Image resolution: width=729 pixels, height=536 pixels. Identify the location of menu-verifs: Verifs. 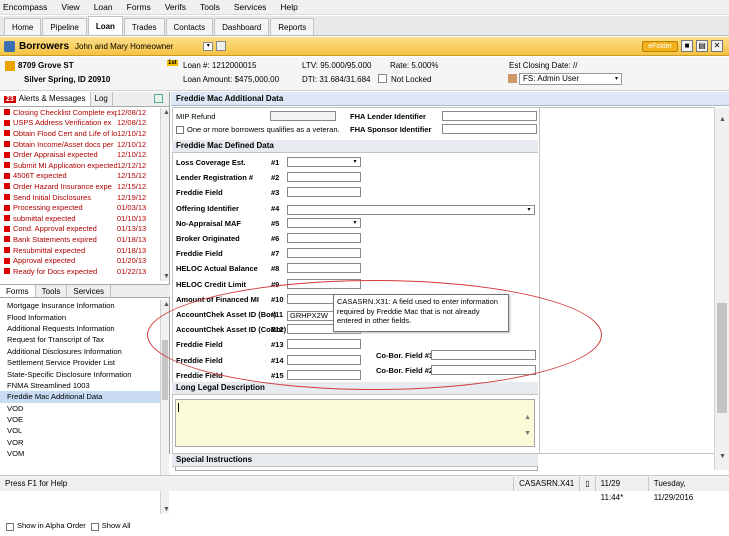
(175, 7).